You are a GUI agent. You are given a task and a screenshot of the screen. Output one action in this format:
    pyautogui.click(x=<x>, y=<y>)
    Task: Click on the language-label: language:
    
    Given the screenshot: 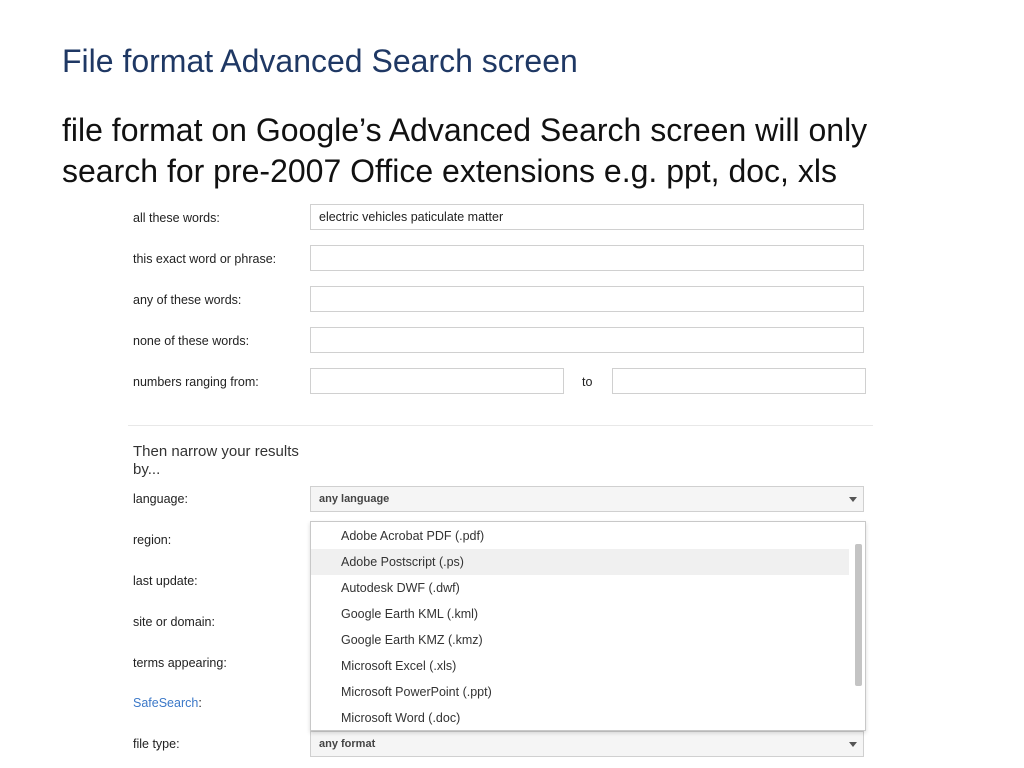 What is the action you would take?
    pyautogui.click(x=160, y=499)
    